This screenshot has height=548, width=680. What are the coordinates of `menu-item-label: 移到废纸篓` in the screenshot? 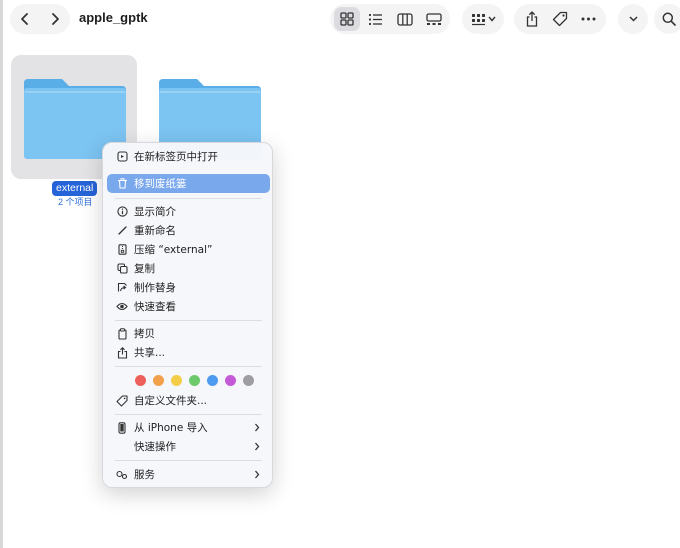 It's located at (160, 184).